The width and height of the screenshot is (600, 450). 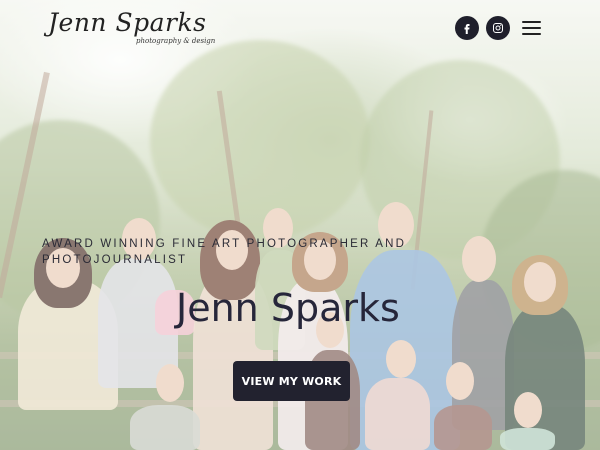 I want to click on hero-headline: Jenn Sparks, so click(x=288, y=308).